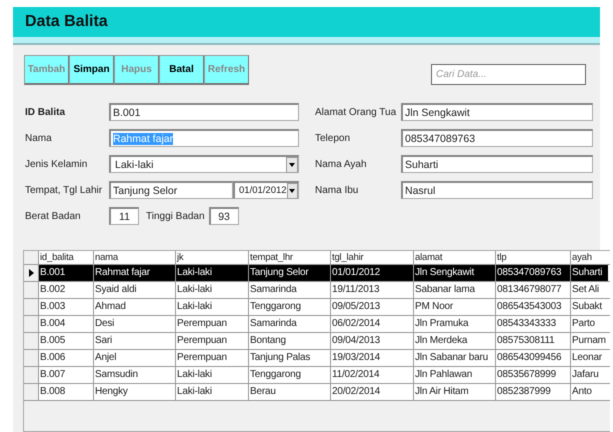 The image size is (613, 432). What do you see at coordinates (454, 257) in the screenshot?
I see `column-header: alamat` at bounding box center [454, 257].